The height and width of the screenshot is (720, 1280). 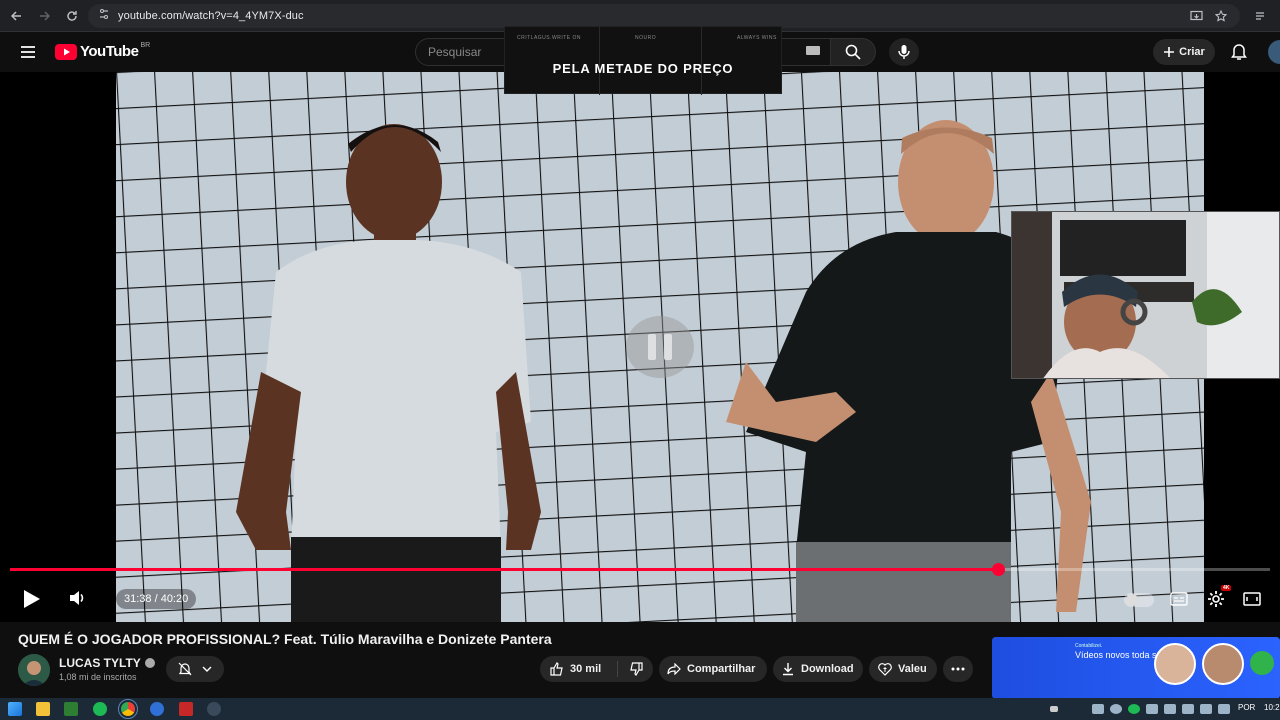 I want to click on promo-card: Contabilizei. Vídeos novos toda semana., so click(x=1136, y=668).